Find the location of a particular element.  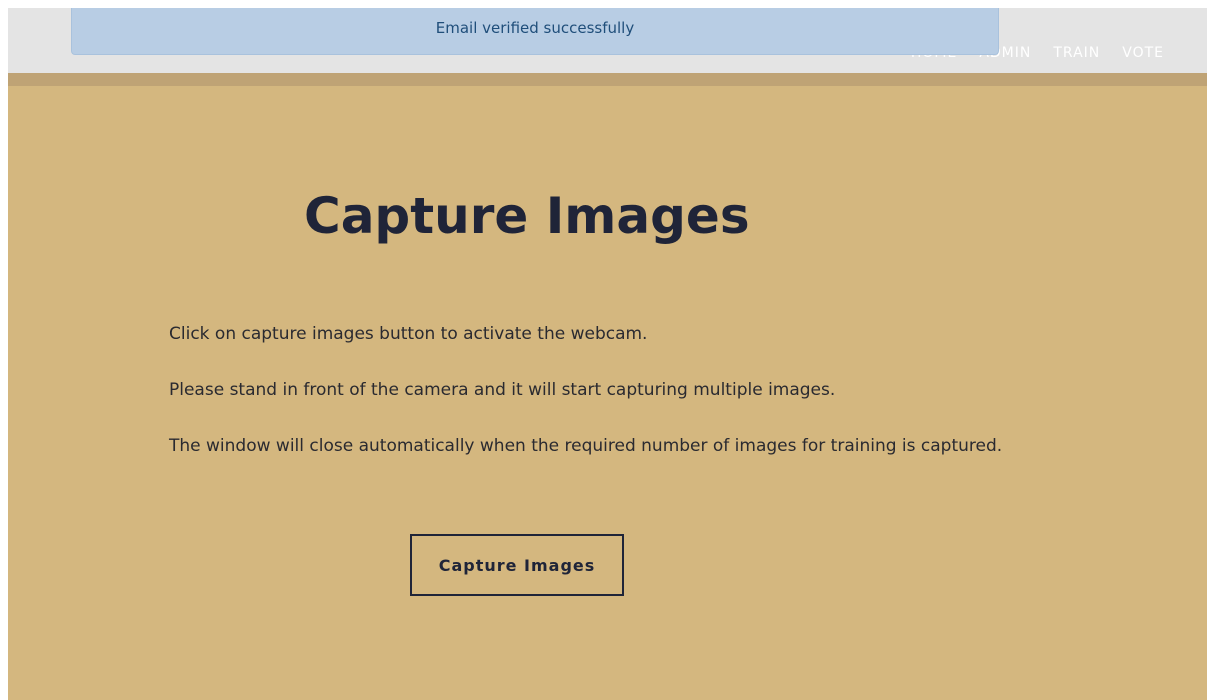

nav-link-vote: VOTE is located at coordinates (1143, 53).